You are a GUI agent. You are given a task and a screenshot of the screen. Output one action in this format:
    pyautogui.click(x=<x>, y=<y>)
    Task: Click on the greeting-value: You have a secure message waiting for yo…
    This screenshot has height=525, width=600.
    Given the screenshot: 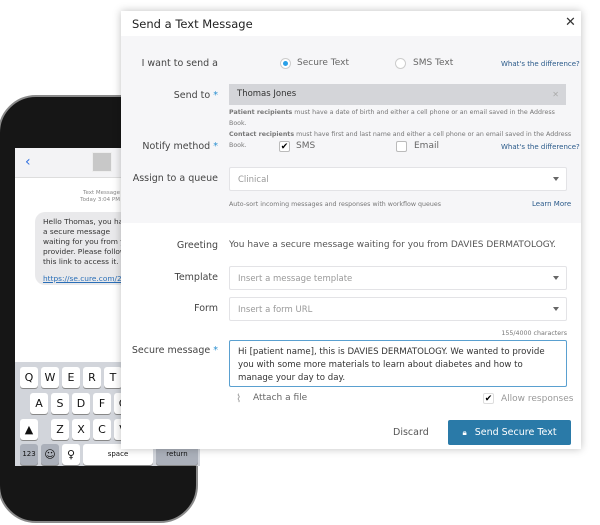 What is the action you would take?
    pyautogui.click(x=392, y=245)
    